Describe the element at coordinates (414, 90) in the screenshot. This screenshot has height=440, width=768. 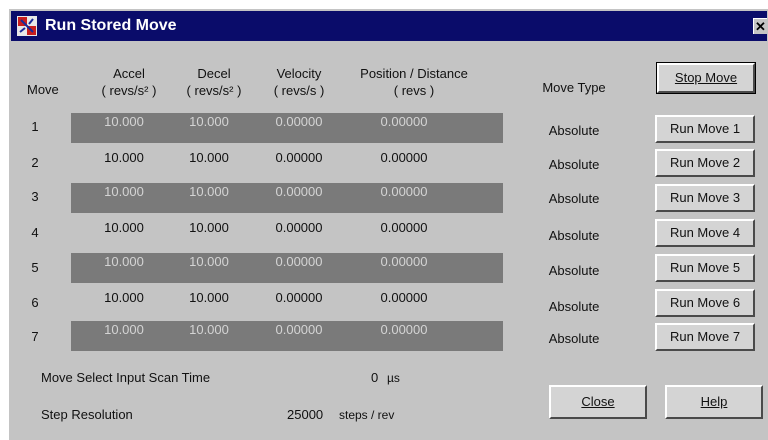
I see `header-position-unit: ( revs )` at that location.